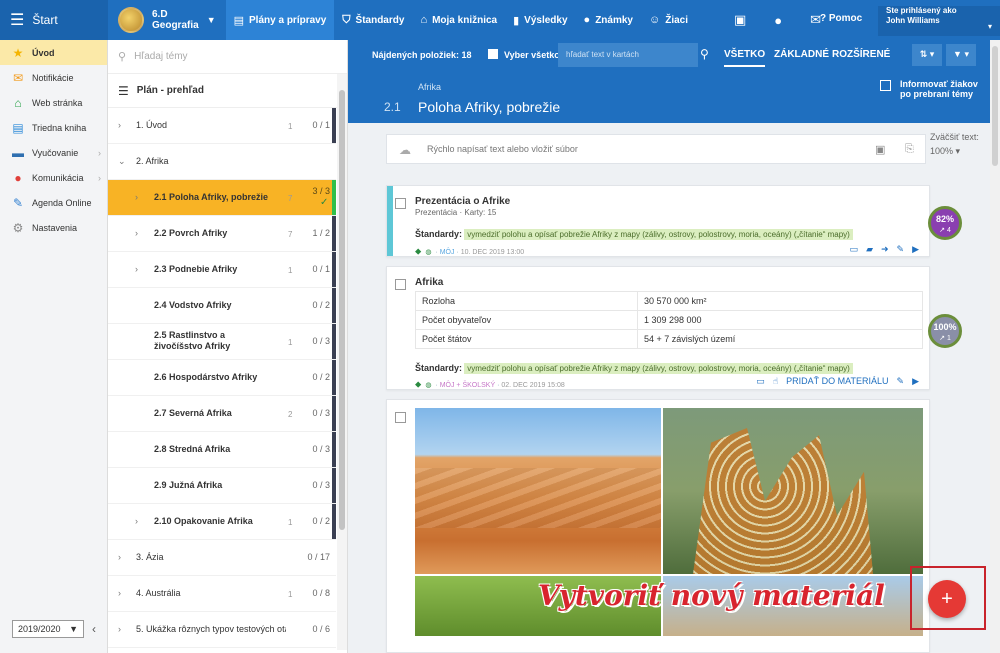 Image resolution: width=1000 pixels, height=653 pixels. I want to click on topic-parent: Afrika, so click(430, 87).